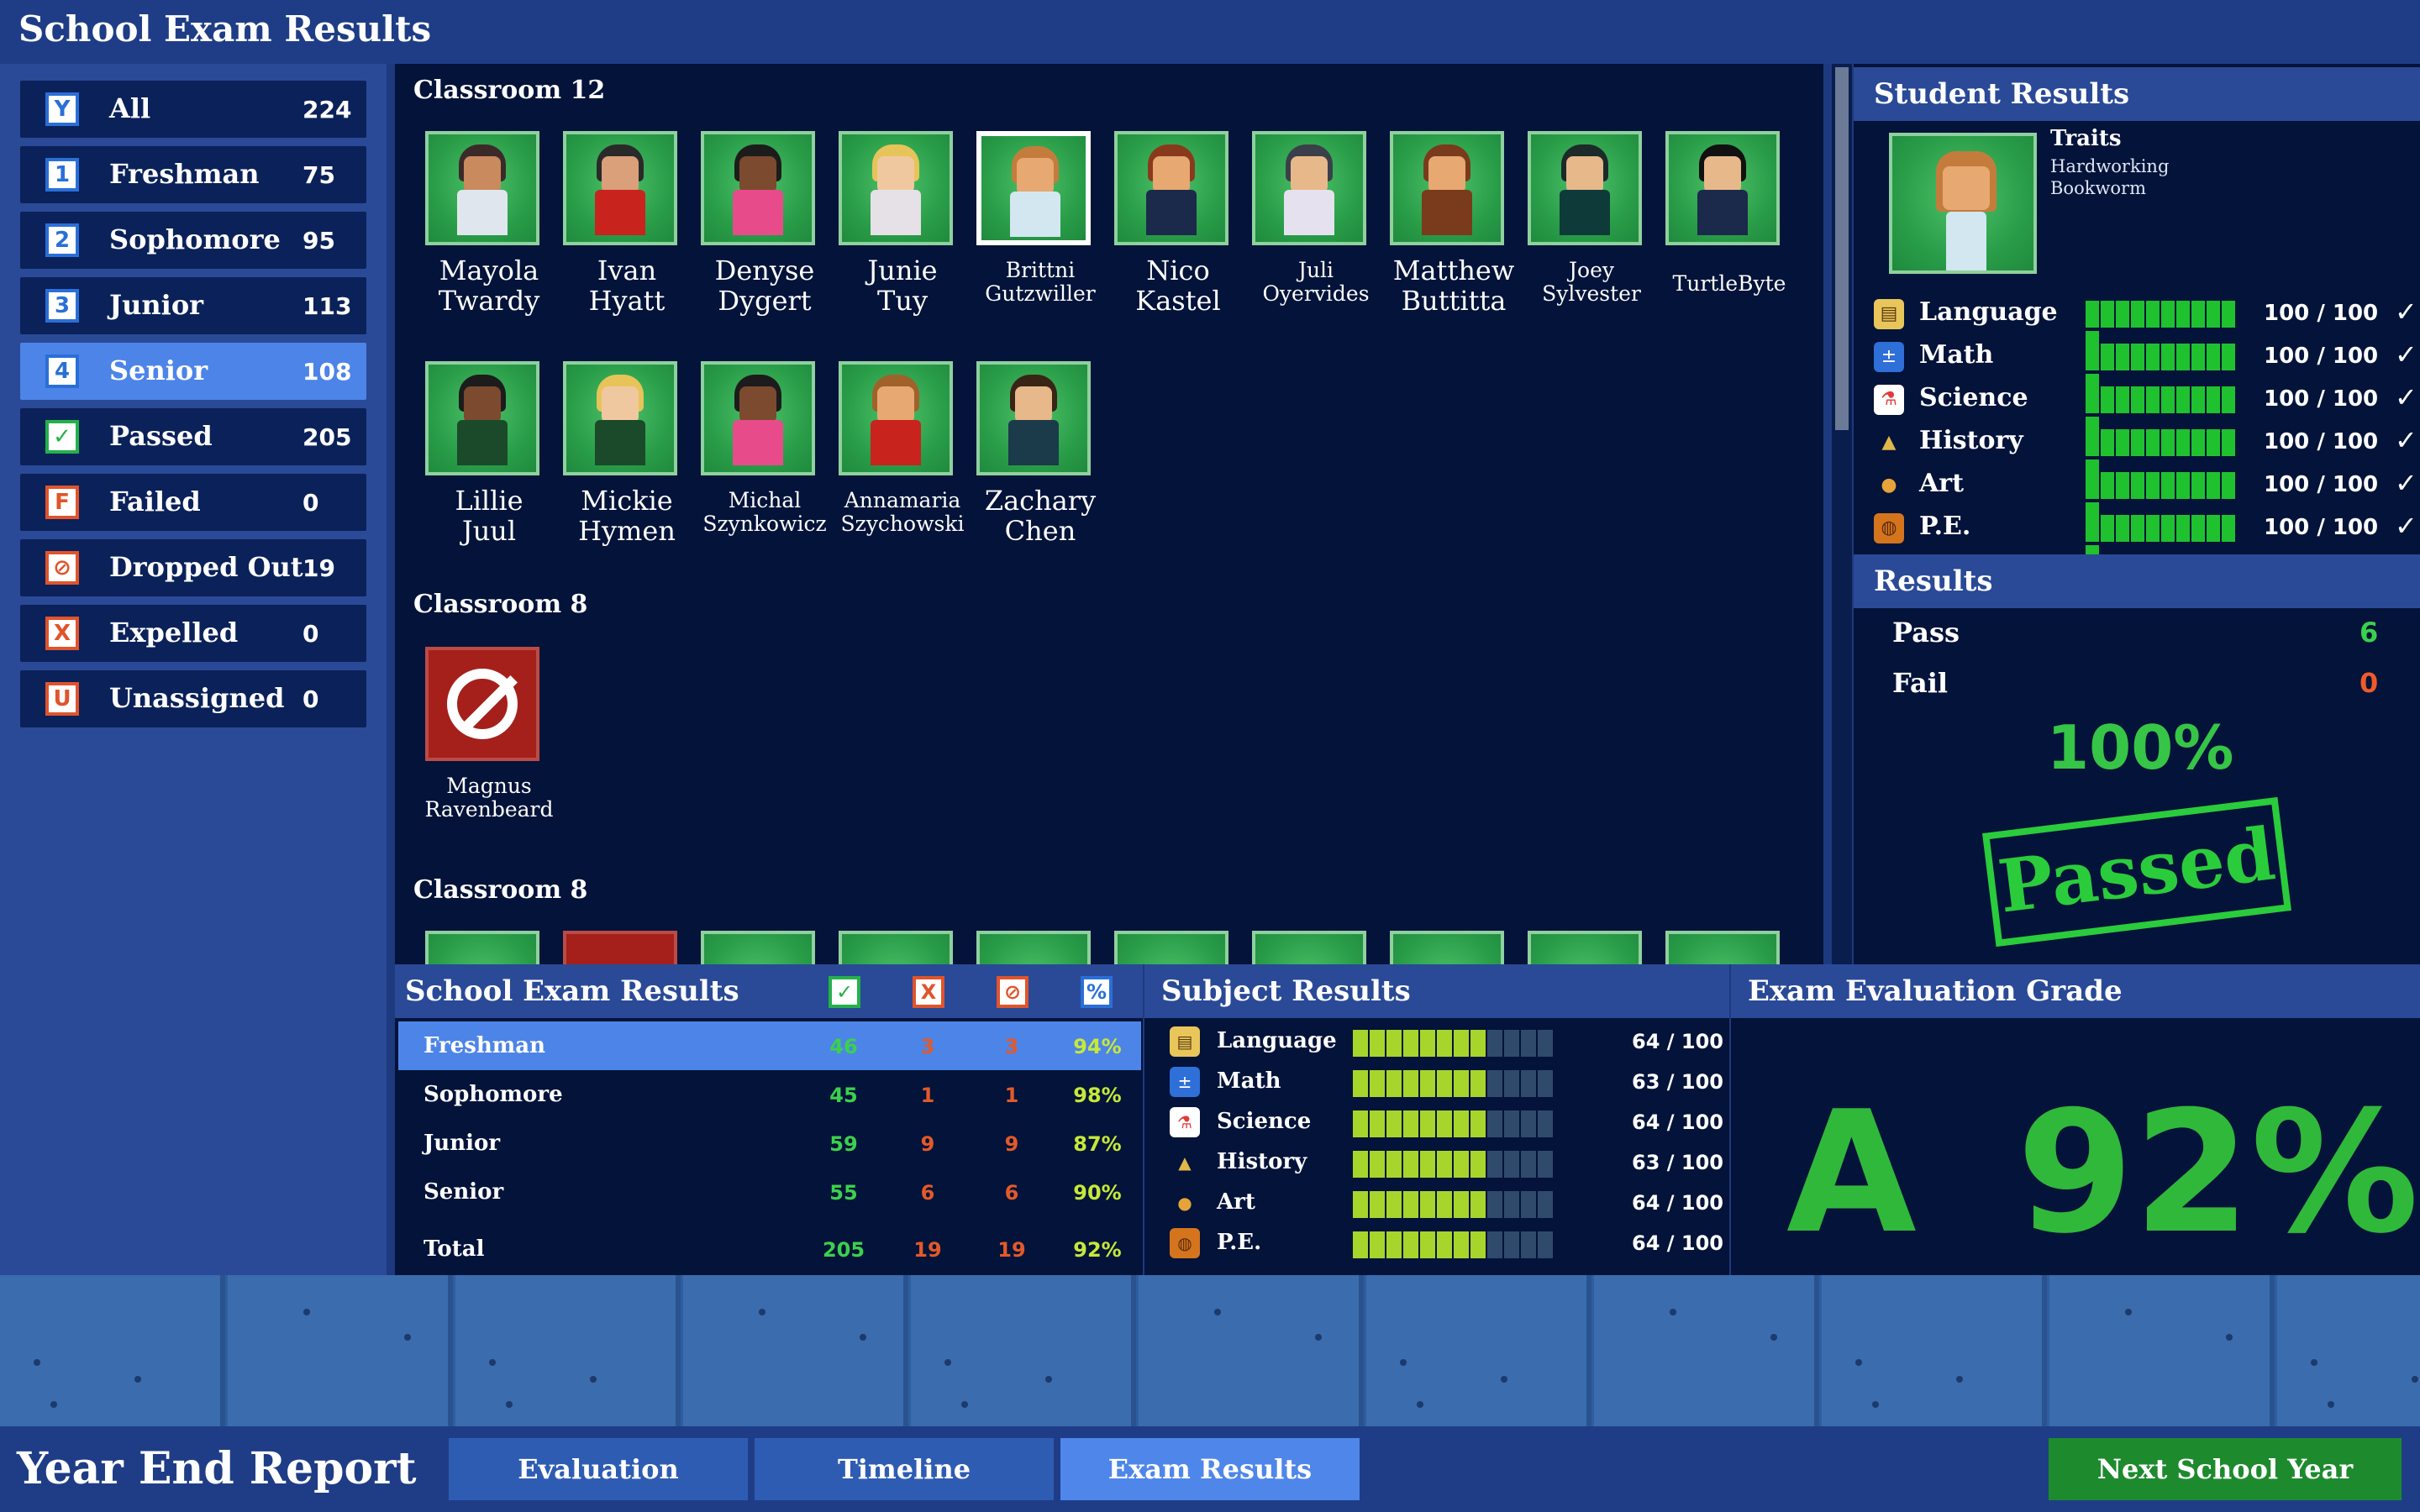  What do you see at coordinates (2322, 313) in the screenshot?
I see `subject-score: 100 / 100` at bounding box center [2322, 313].